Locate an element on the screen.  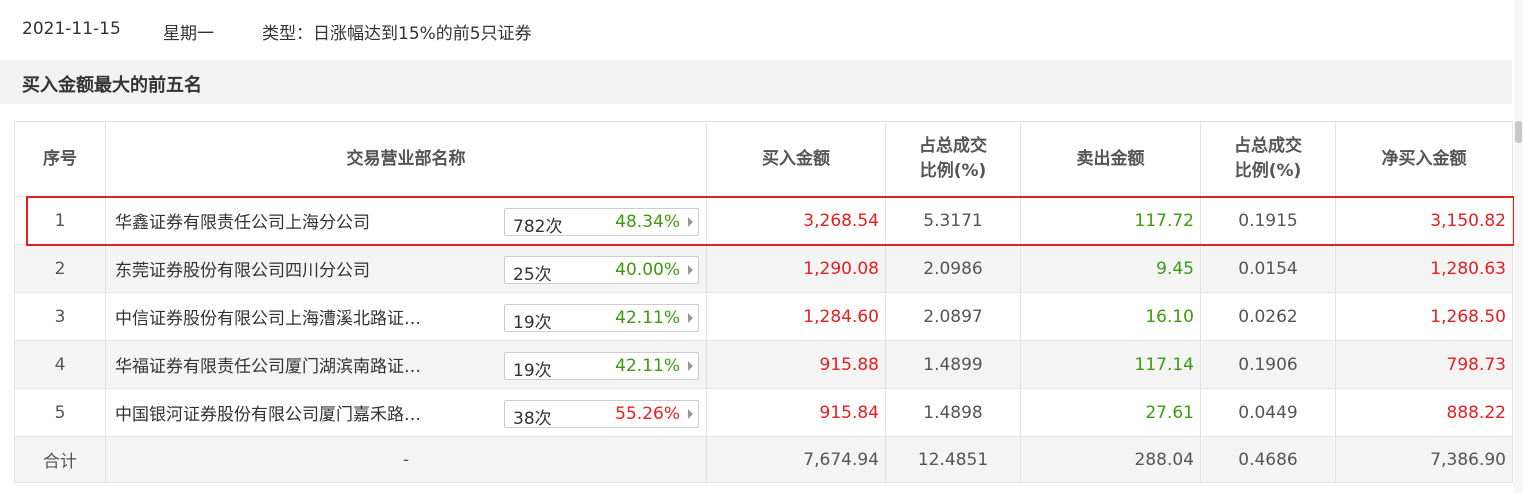
sell-amount: 9.45 is located at coordinates (1110, 268).